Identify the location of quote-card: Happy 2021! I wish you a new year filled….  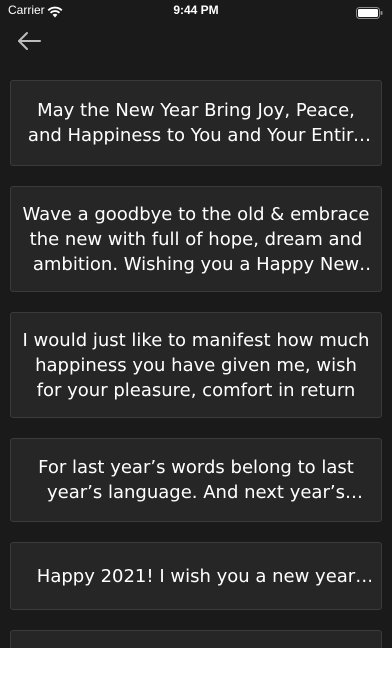
(196, 576).